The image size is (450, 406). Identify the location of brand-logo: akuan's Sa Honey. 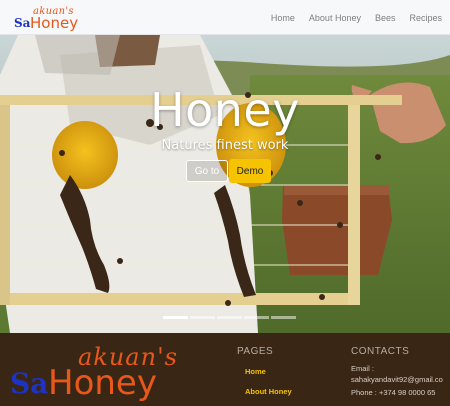
(46, 19).